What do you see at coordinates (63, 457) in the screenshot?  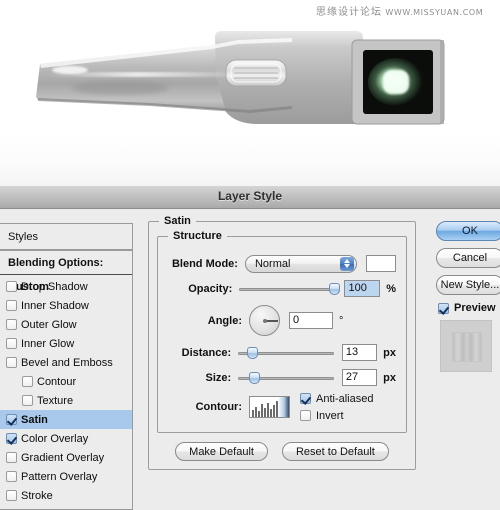 I see `effect-label: Gradient Overlay` at bounding box center [63, 457].